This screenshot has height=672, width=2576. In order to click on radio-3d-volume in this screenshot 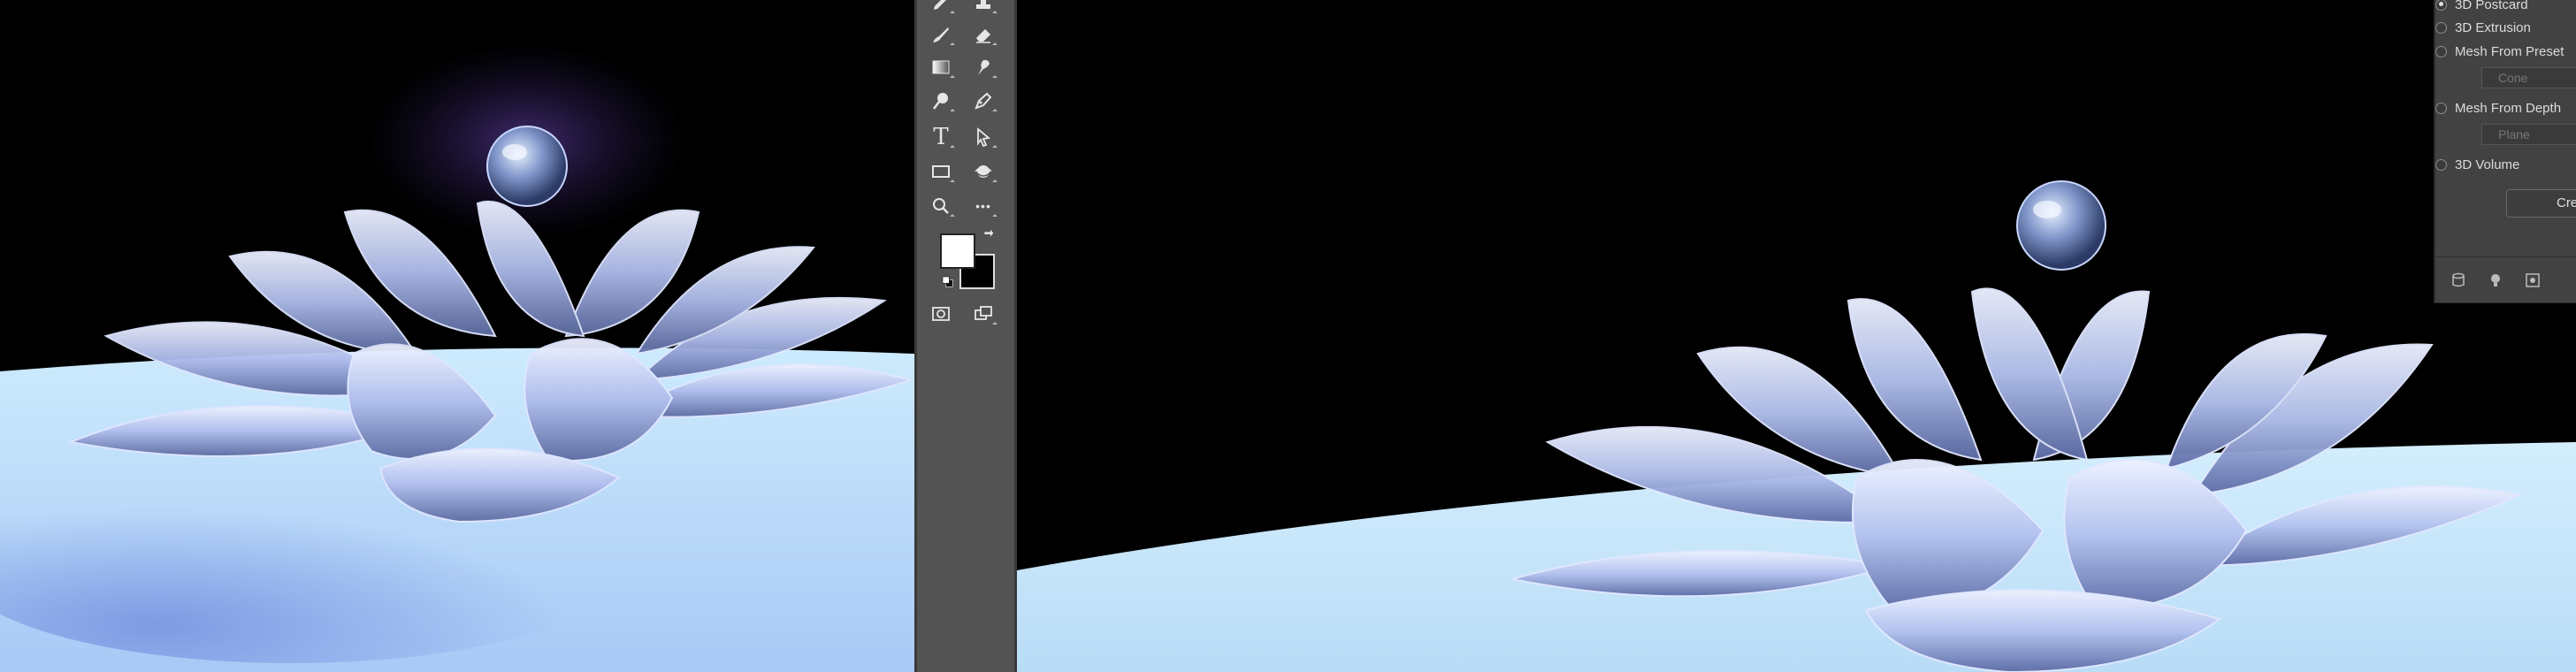, I will do `click(2441, 164)`.